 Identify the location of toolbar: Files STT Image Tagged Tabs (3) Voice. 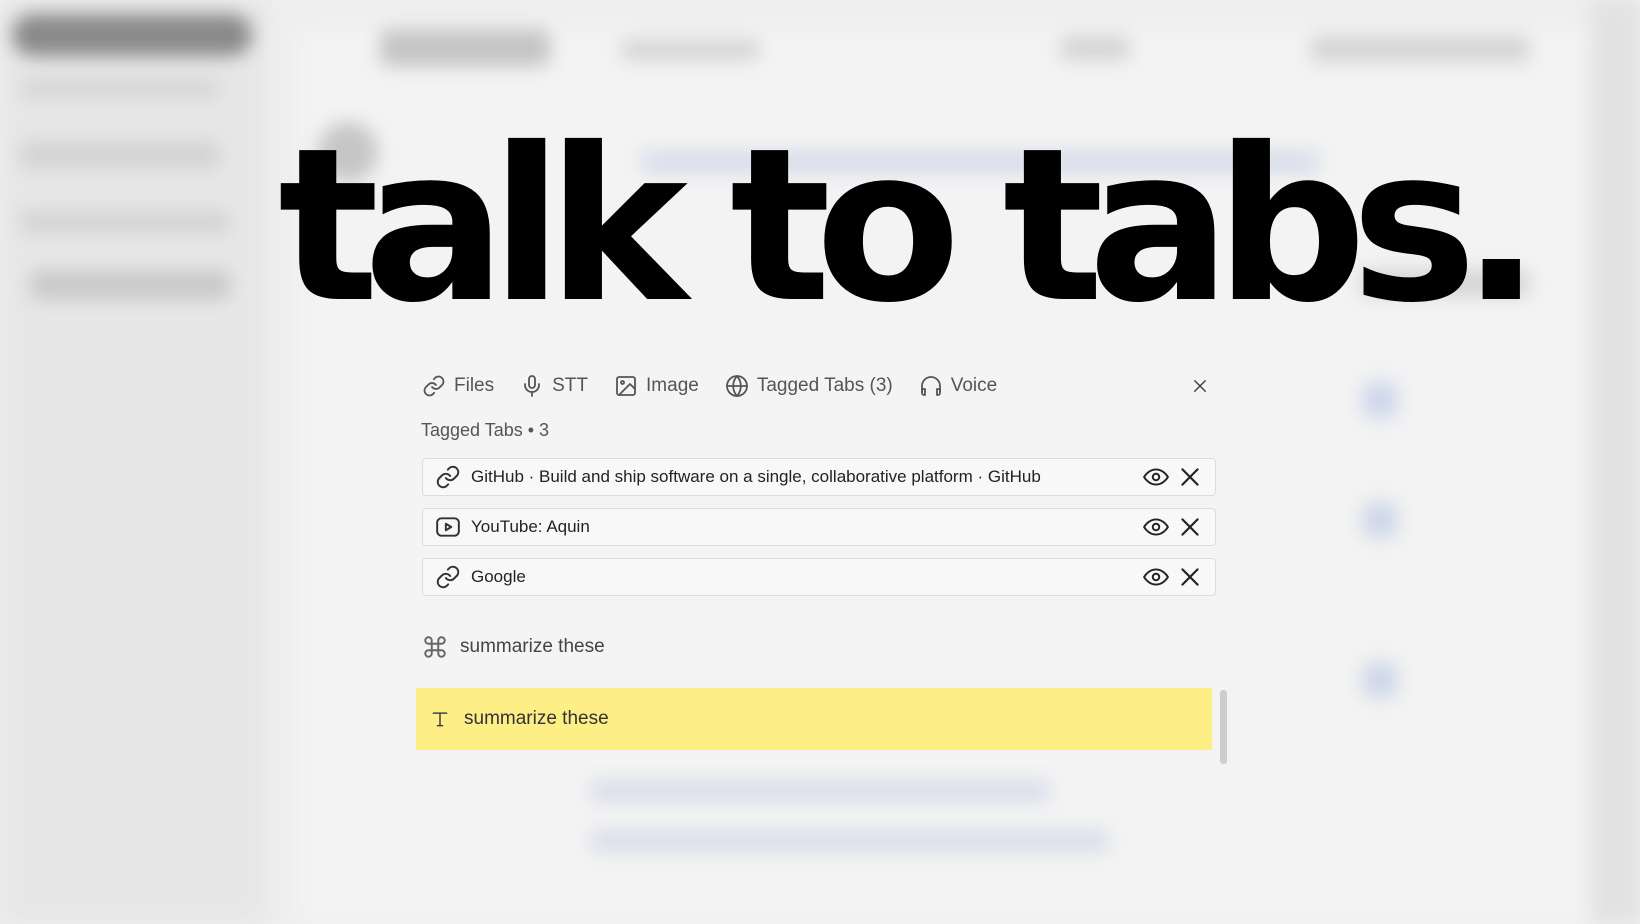
(818, 386).